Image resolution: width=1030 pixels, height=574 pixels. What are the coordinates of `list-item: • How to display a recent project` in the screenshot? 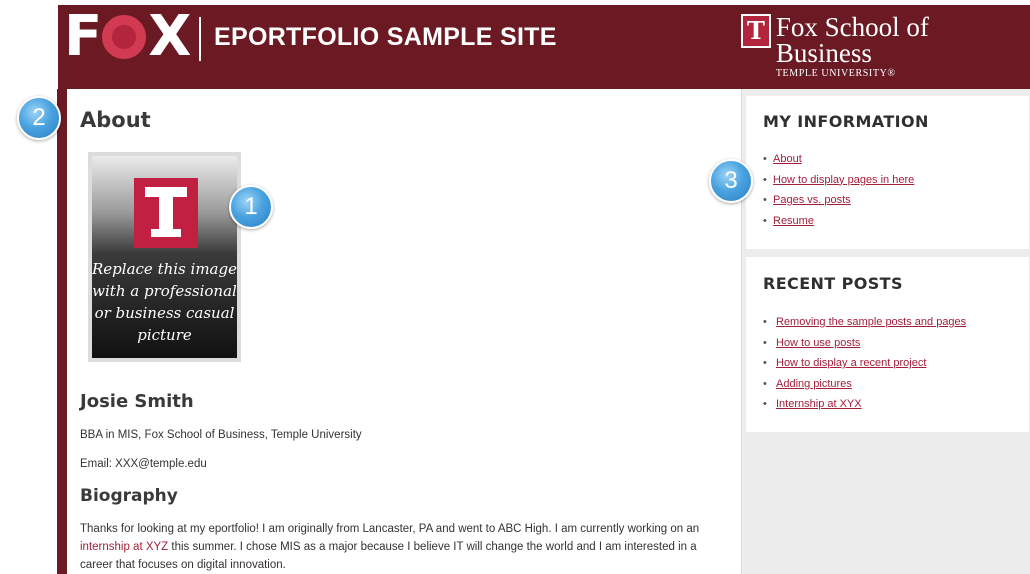 It's located at (864, 363).